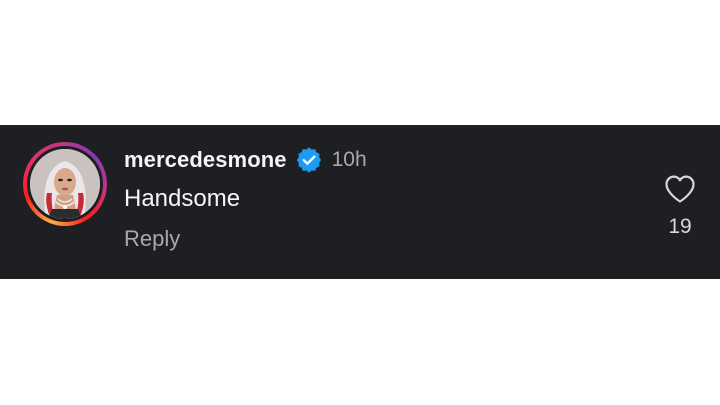 This screenshot has width=720, height=405. I want to click on username-link: mercedesmone, so click(205, 160).